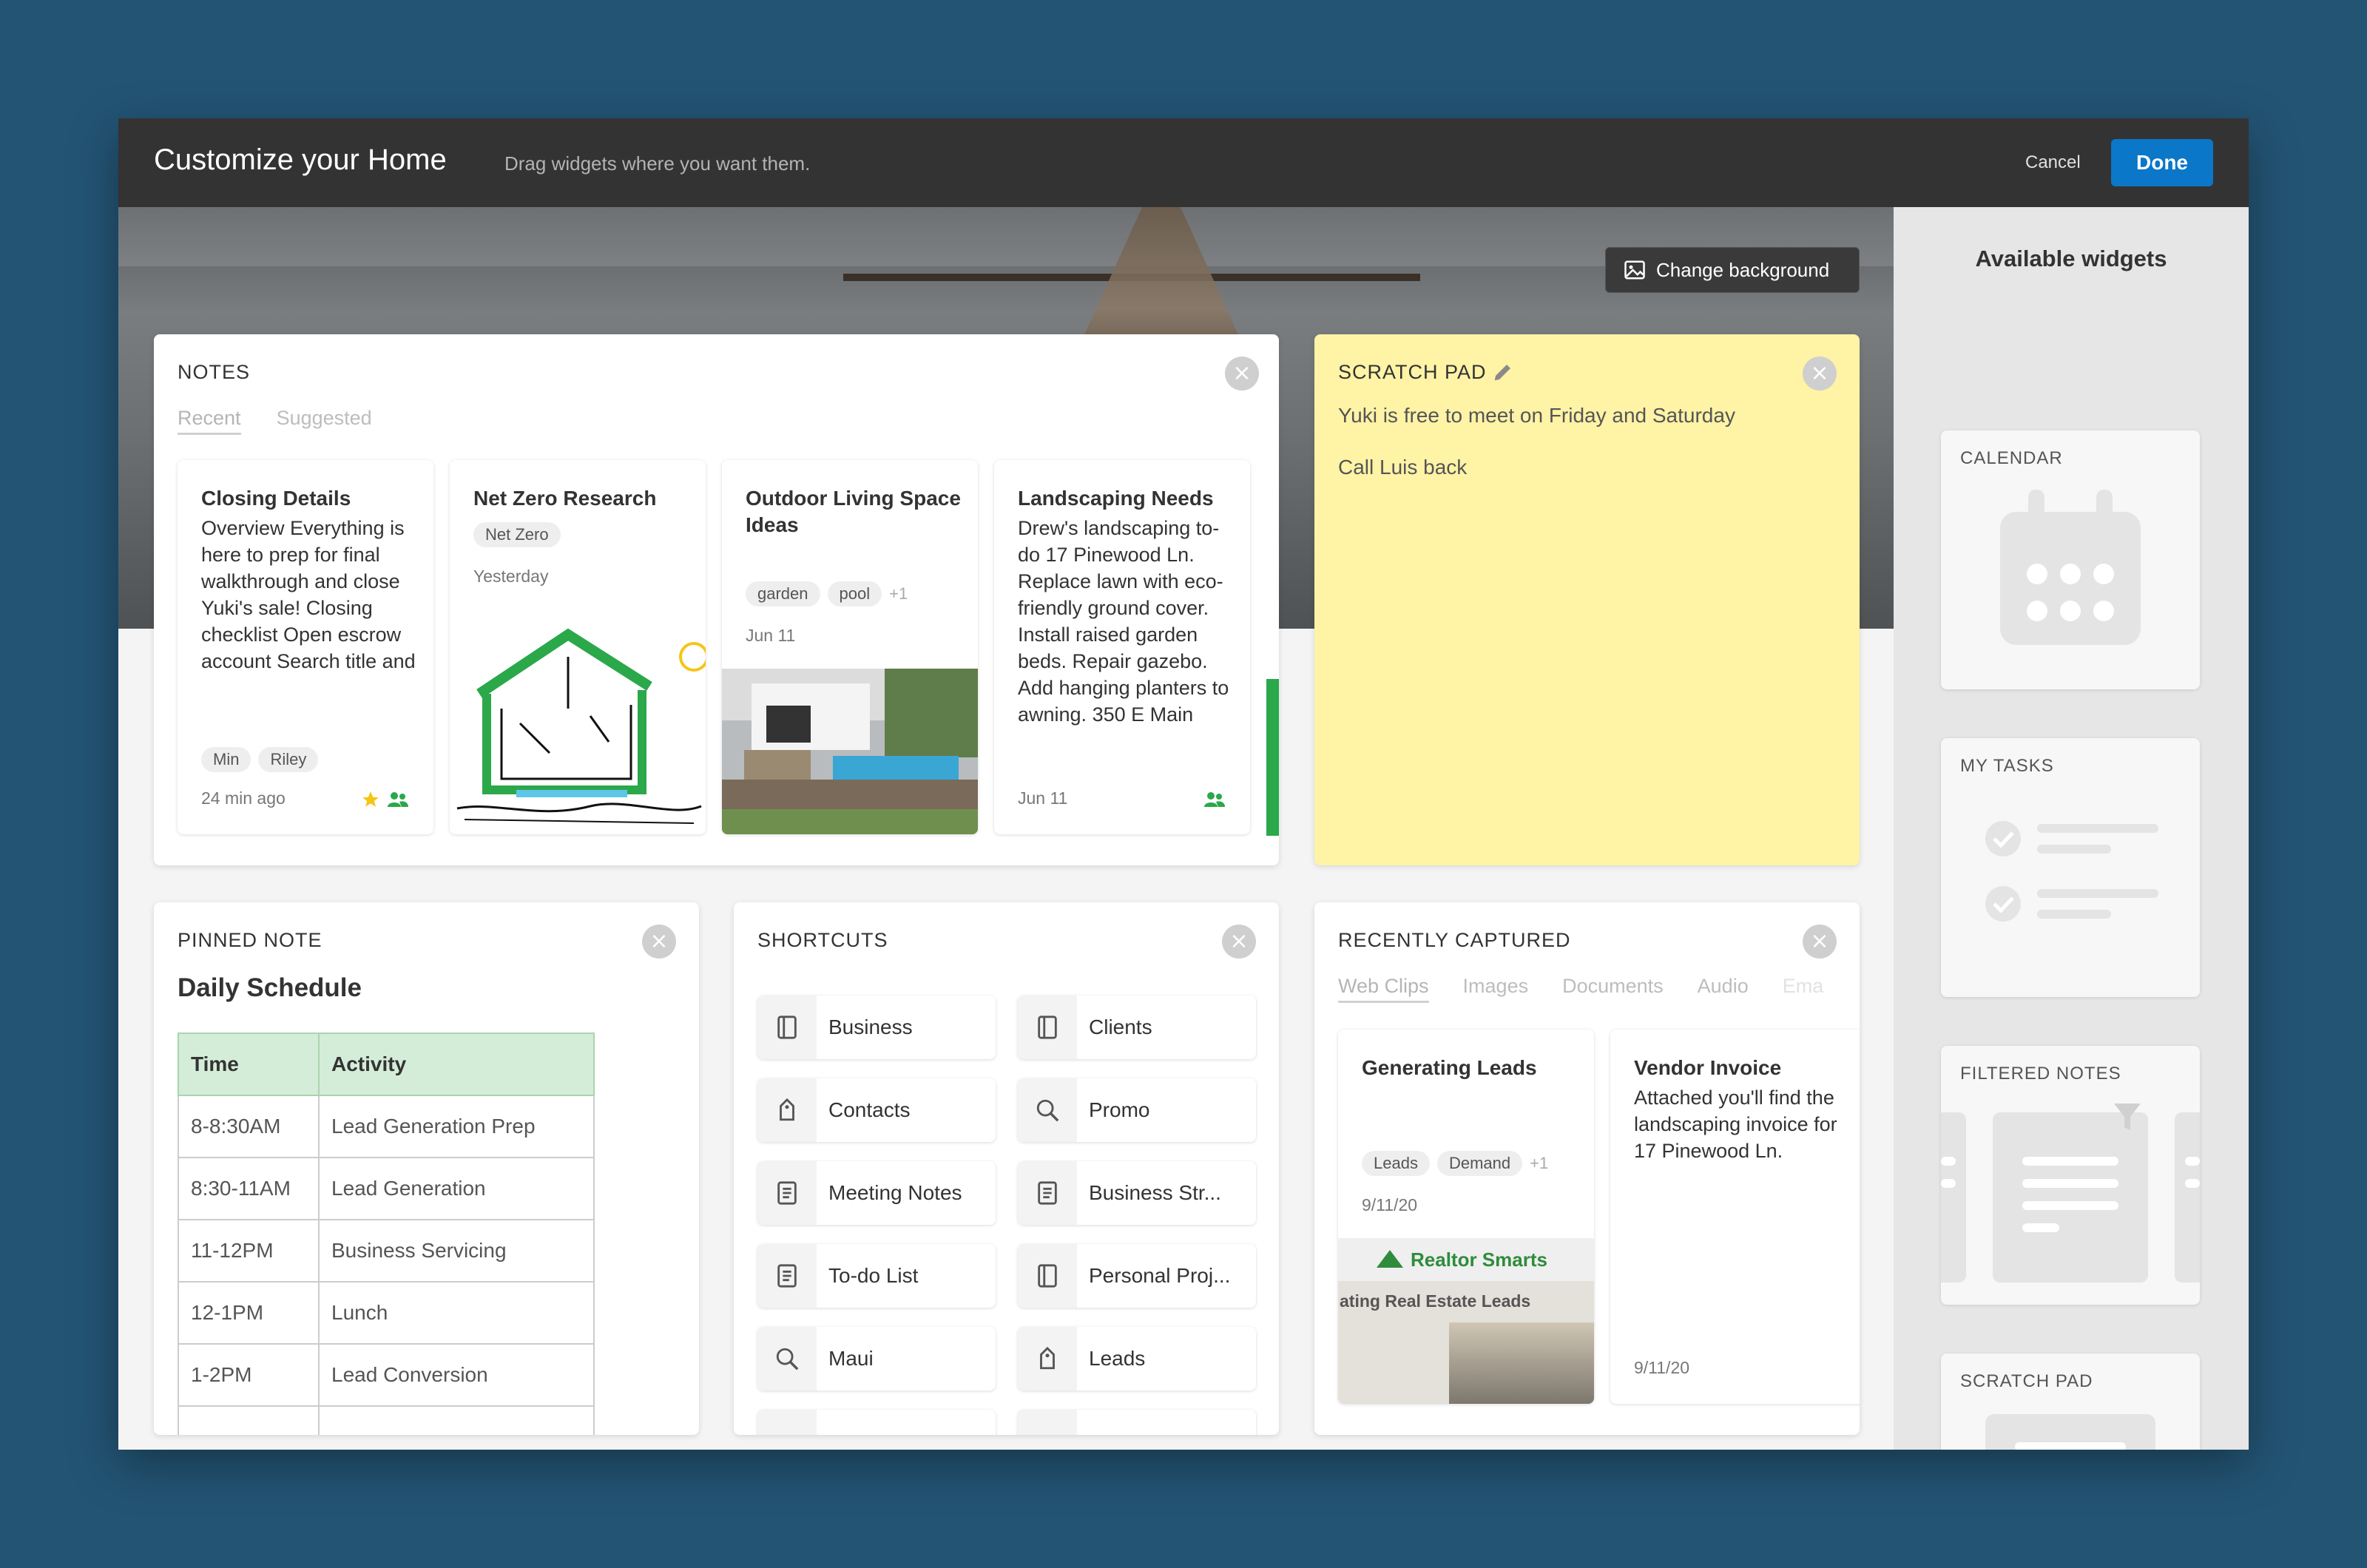  What do you see at coordinates (288, 759) in the screenshot?
I see `tag: Riley` at bounding box center [288, 759].